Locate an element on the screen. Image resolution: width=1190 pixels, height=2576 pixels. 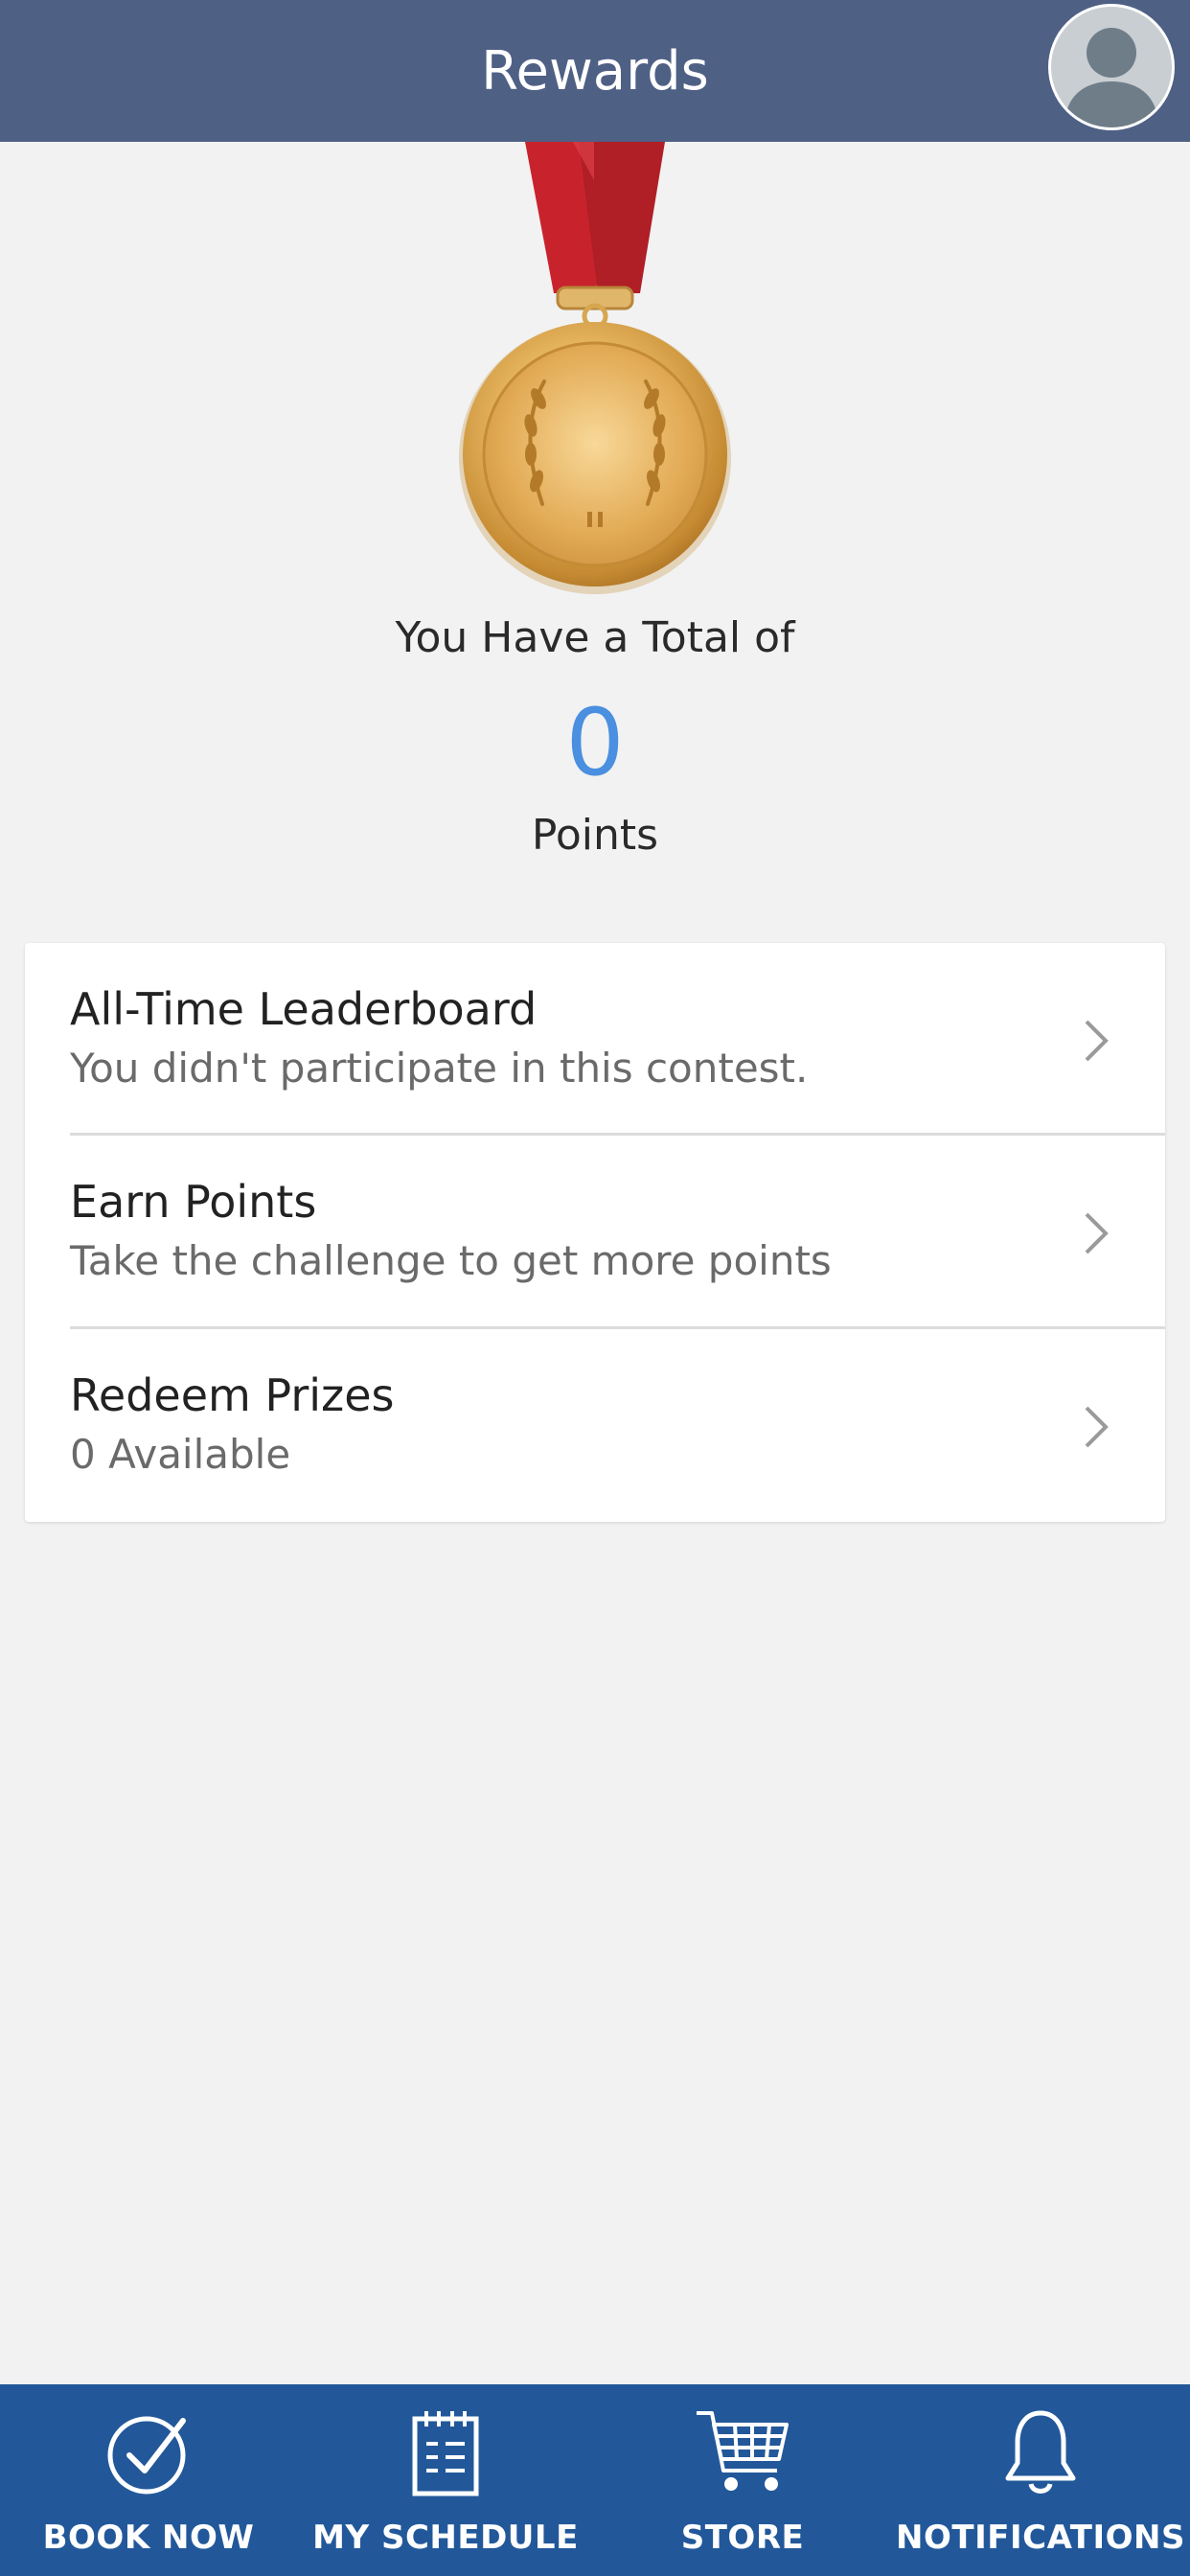
page-title: Rewards is located at coordinates (595, 71).